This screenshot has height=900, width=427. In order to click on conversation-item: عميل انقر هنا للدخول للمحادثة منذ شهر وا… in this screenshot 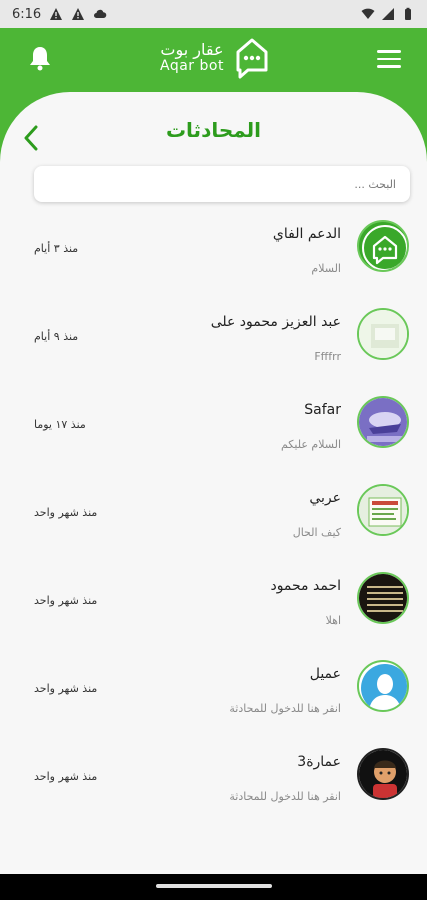, I will do `click(213, 700)`.